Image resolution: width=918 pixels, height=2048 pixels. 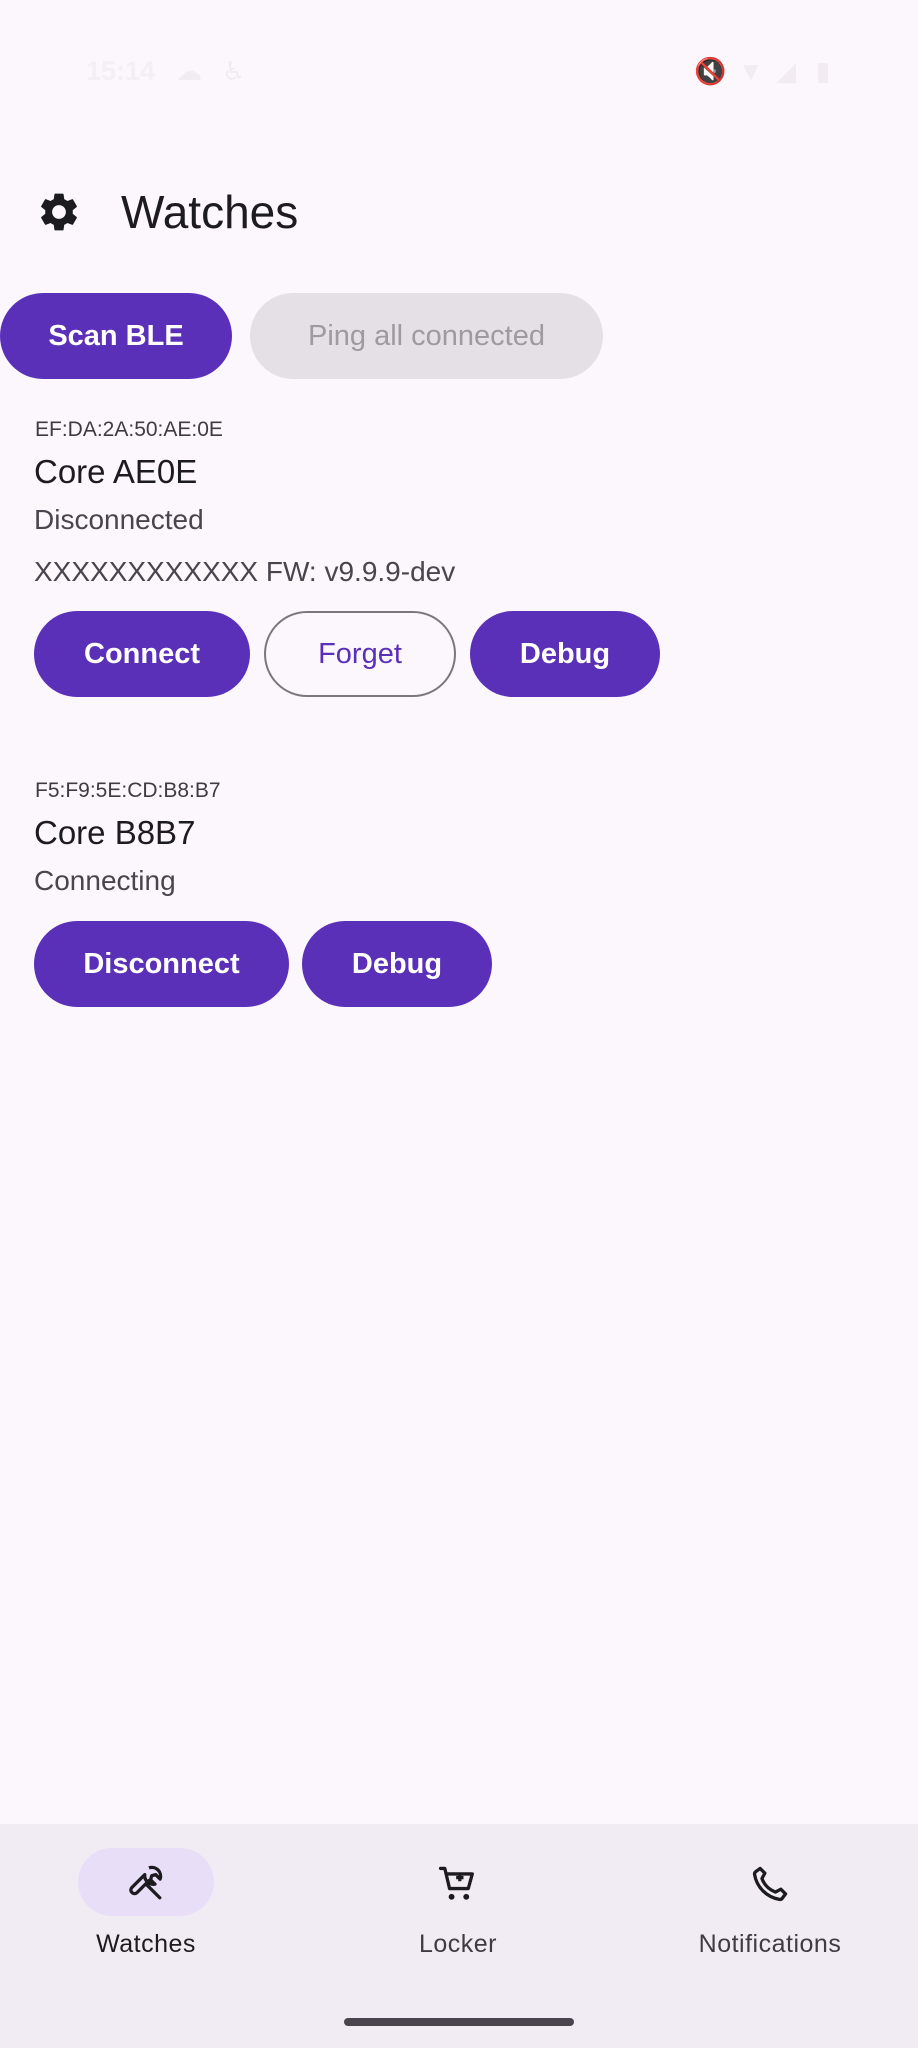 I want to click on nav-item-watches: Watches, so click(x=146, y=1908).